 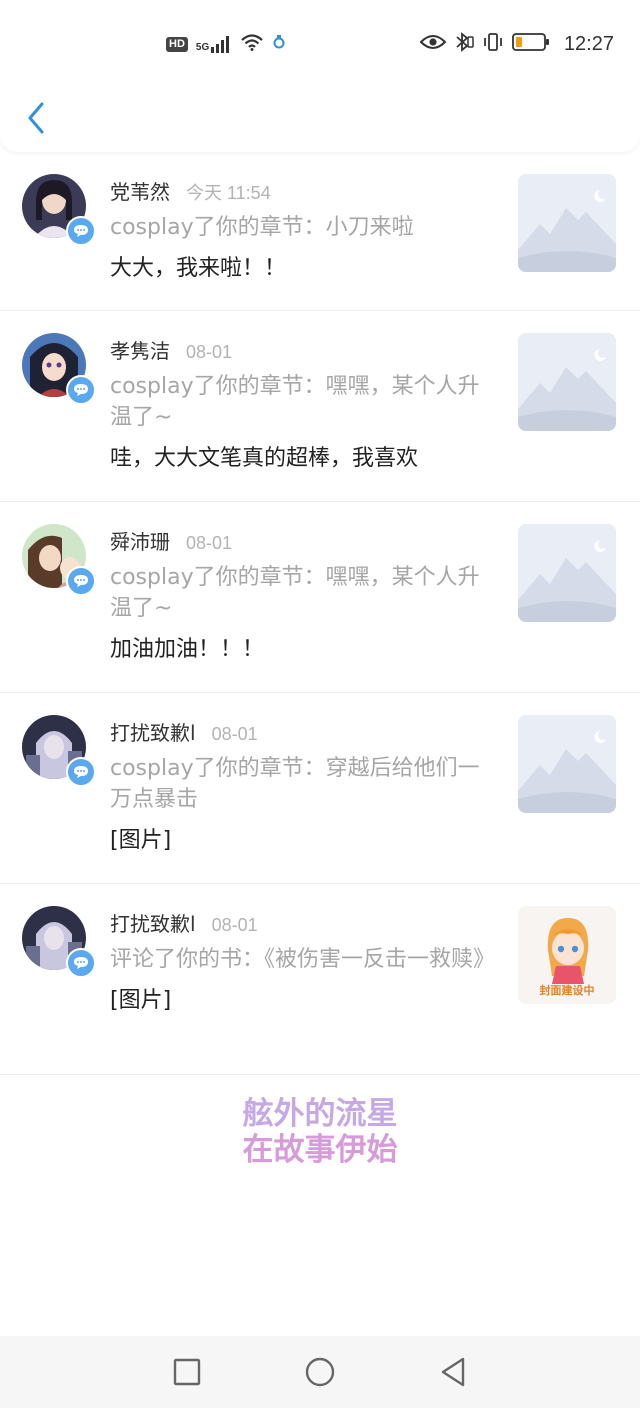 I want to click on chevron-left-icon, so click(x=36, y=118).